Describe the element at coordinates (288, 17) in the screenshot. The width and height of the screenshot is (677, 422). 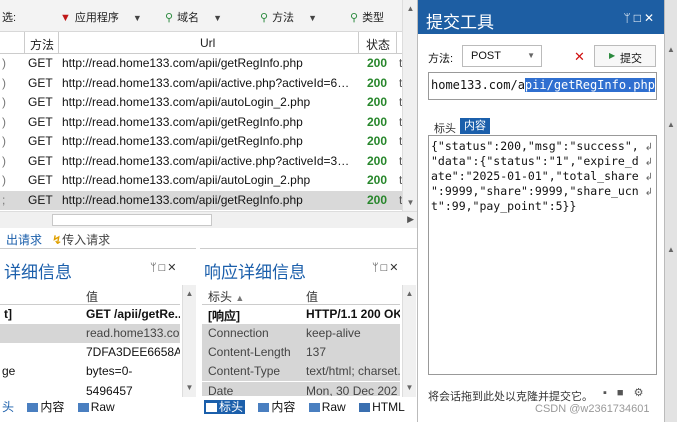
I see `filter-method: ⚲ 方法 ▼` at that location.